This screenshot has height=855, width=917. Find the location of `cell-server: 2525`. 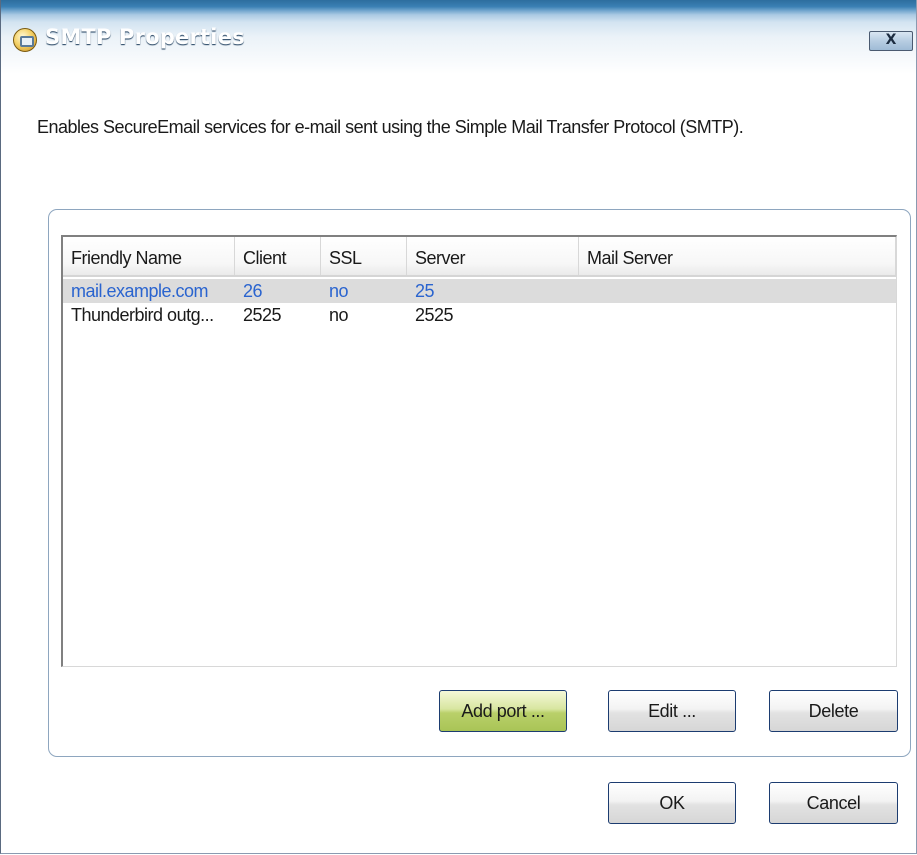

cell-server: 2525 is located at coordinates (434, 315).